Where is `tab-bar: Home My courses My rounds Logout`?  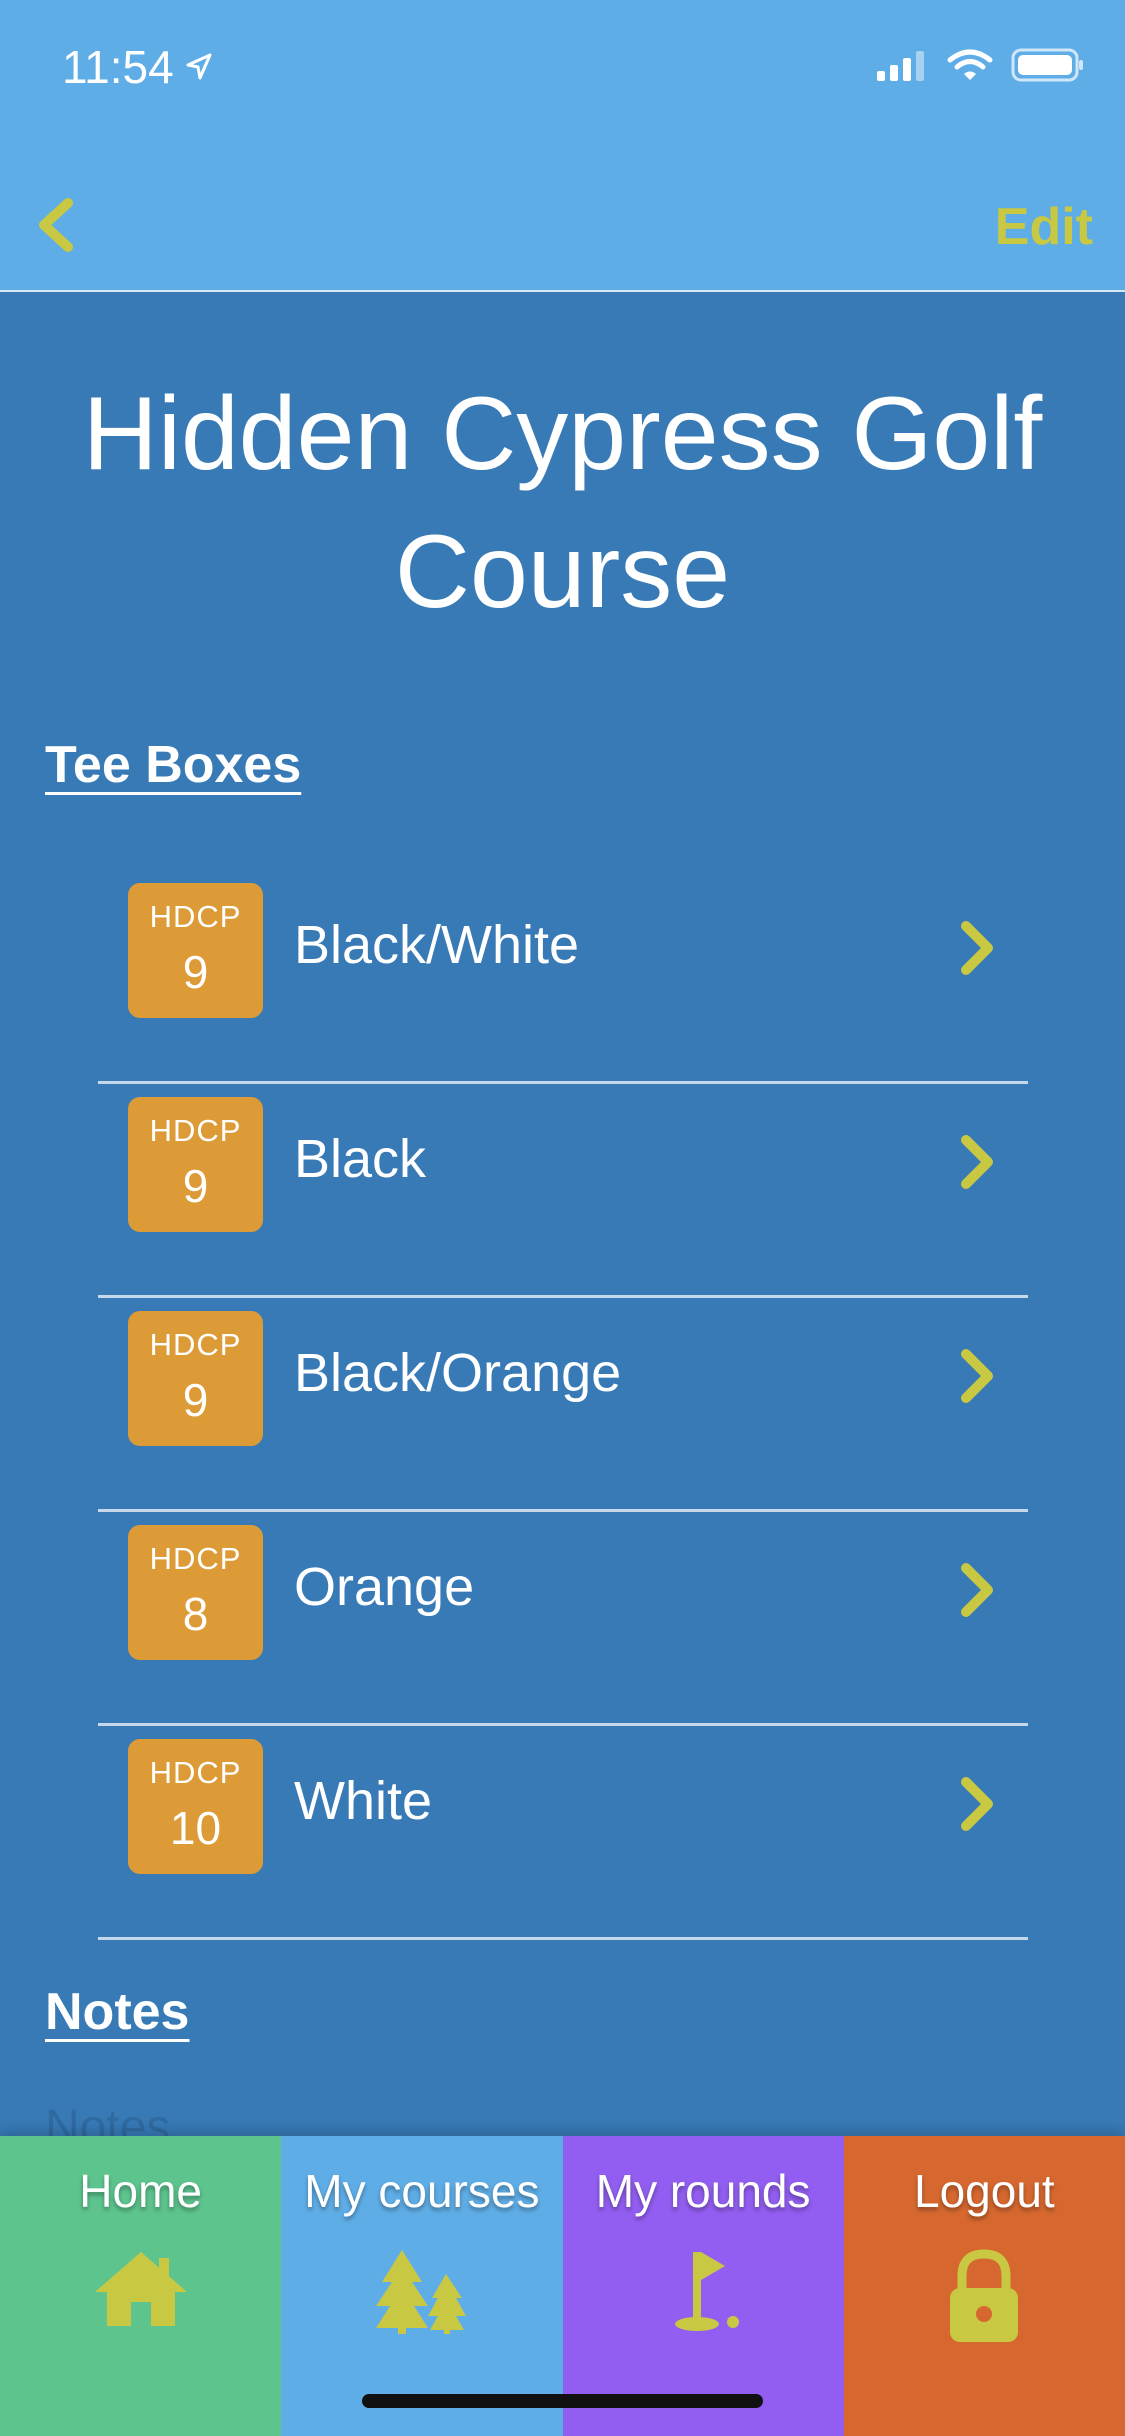 tab-bar: Home My courses My rounds Logout is located at coordinates (562, 2286).